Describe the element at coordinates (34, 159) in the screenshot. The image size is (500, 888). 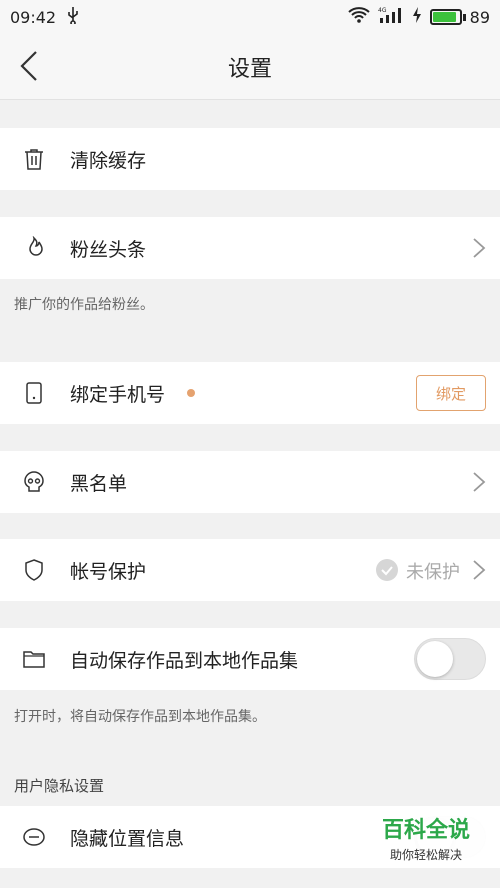
I see `trash-icon` at that location.